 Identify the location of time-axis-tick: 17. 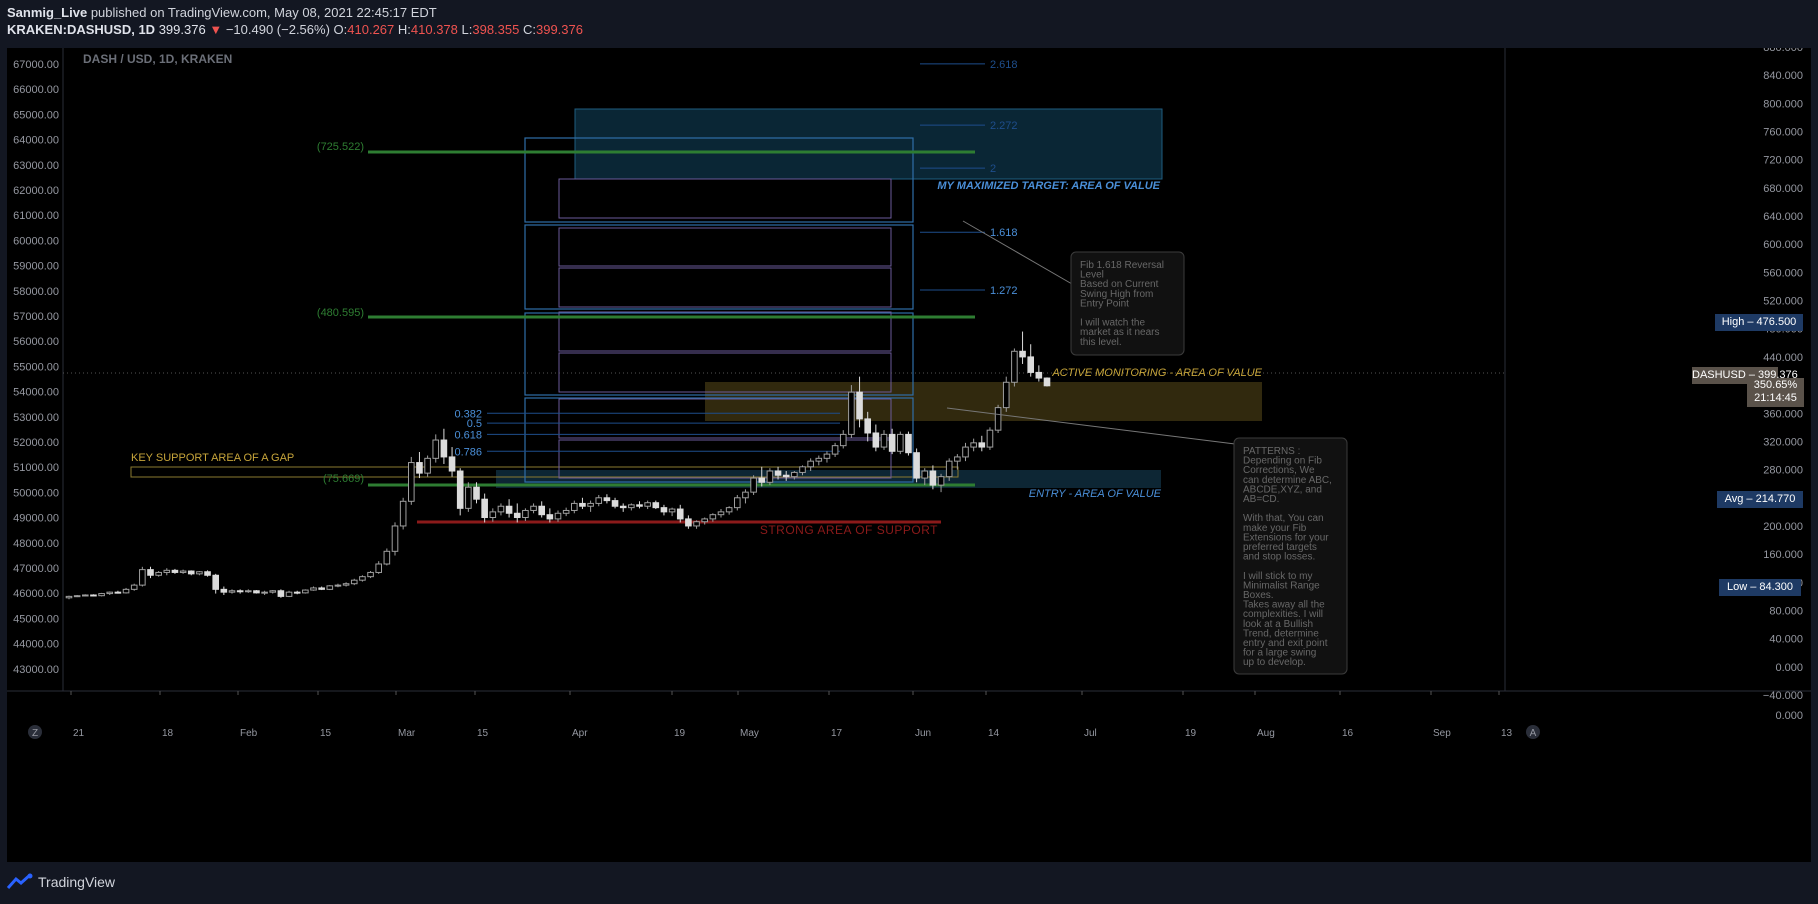
(837, 733).